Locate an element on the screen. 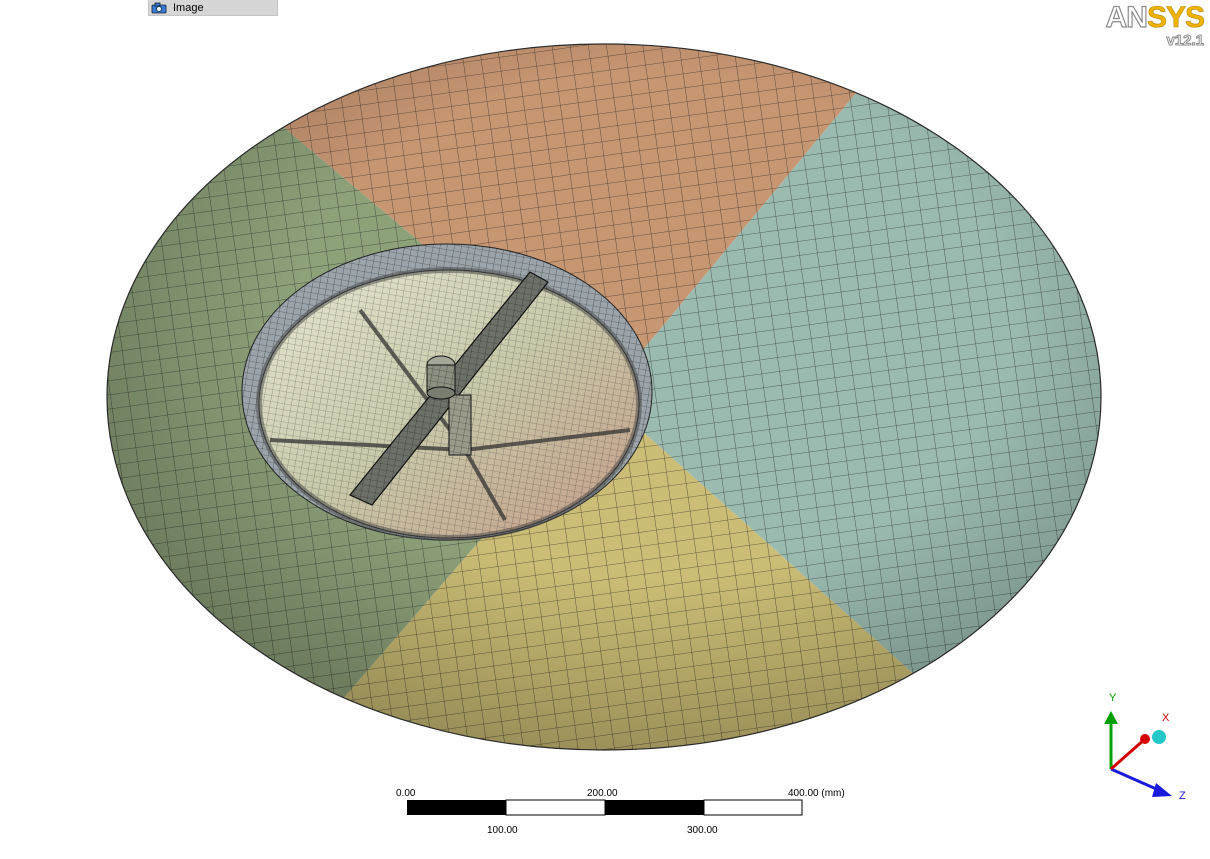  scale-label-400: 400.00 (mm) is located at coordinates (816, 793).